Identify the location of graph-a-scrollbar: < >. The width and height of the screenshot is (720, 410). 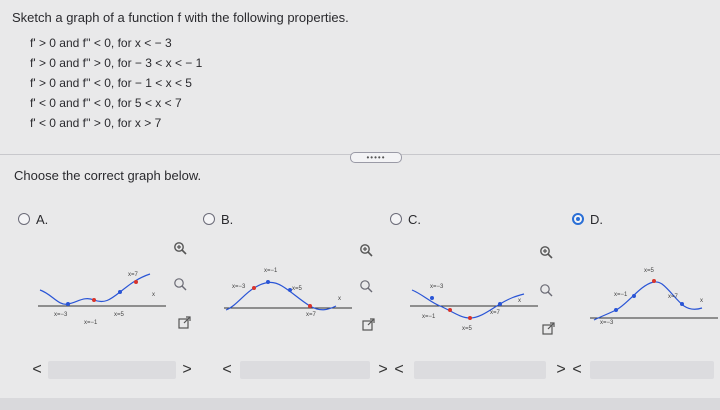
(112, 370).